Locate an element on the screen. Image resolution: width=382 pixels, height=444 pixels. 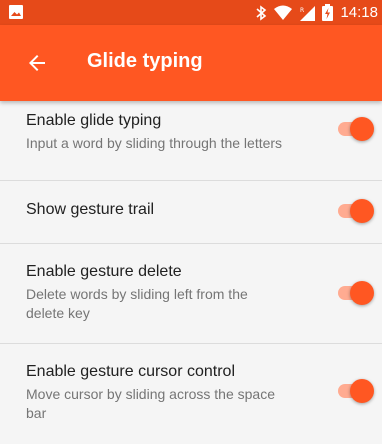
arrow-back-icon is located at coordinates (37, 63).